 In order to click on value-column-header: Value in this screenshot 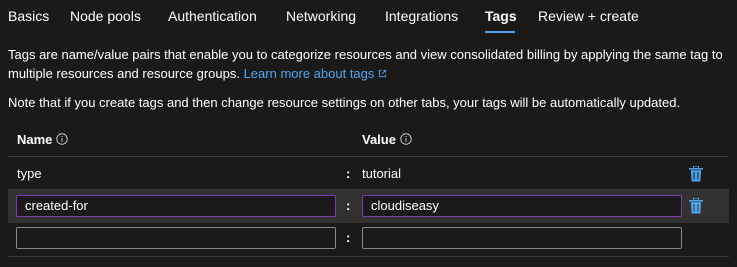, I will do `click(387, 139)`.